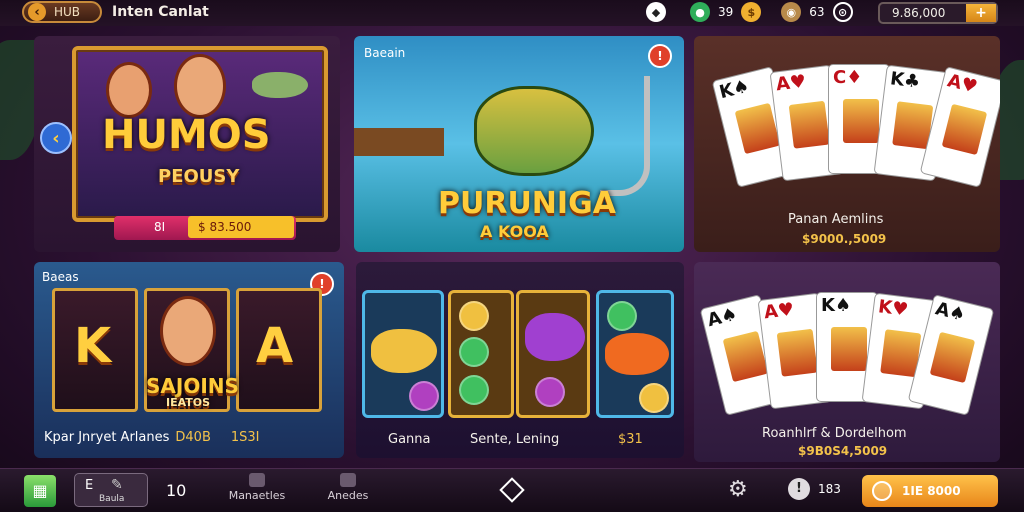 This screenshot has width=1024, height=512. I want to click on dock, so click(399, 142).